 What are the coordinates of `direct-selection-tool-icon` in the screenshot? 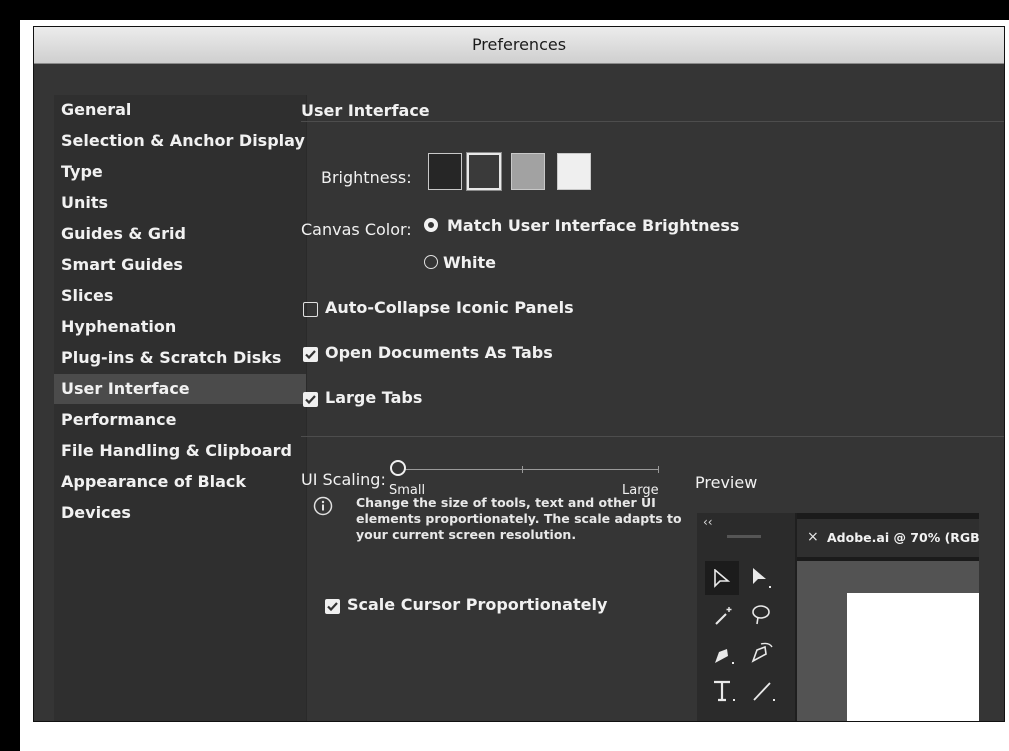 It's located at (762, 579).